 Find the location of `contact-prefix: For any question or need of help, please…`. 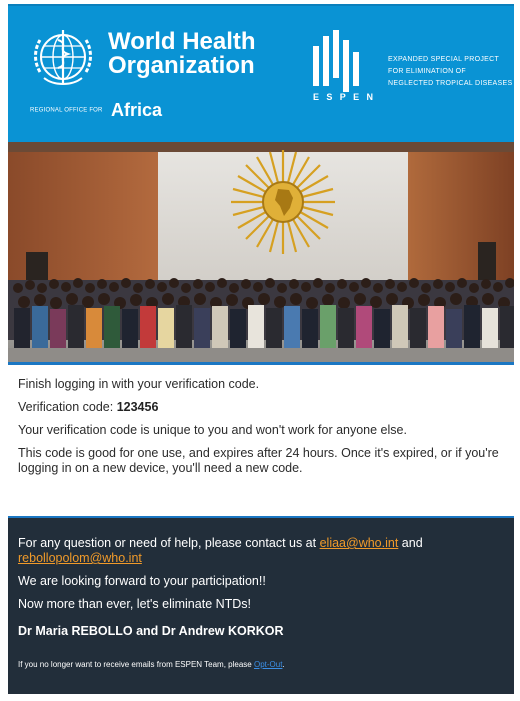

contact-prefix: For any question or need of help, please… is located at coordinates (167, 543).